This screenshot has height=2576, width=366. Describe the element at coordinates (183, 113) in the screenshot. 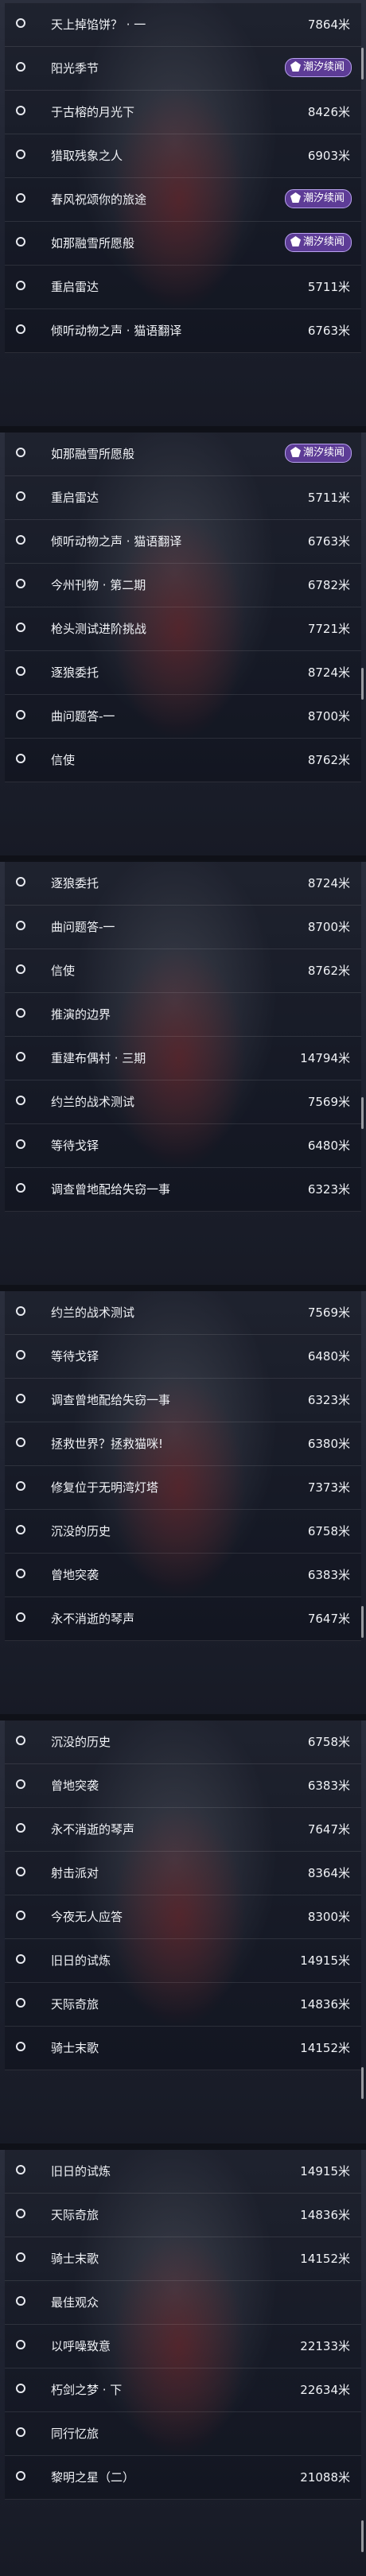

I see `quest-row: 于古榕的月光下 8426米` at that location.